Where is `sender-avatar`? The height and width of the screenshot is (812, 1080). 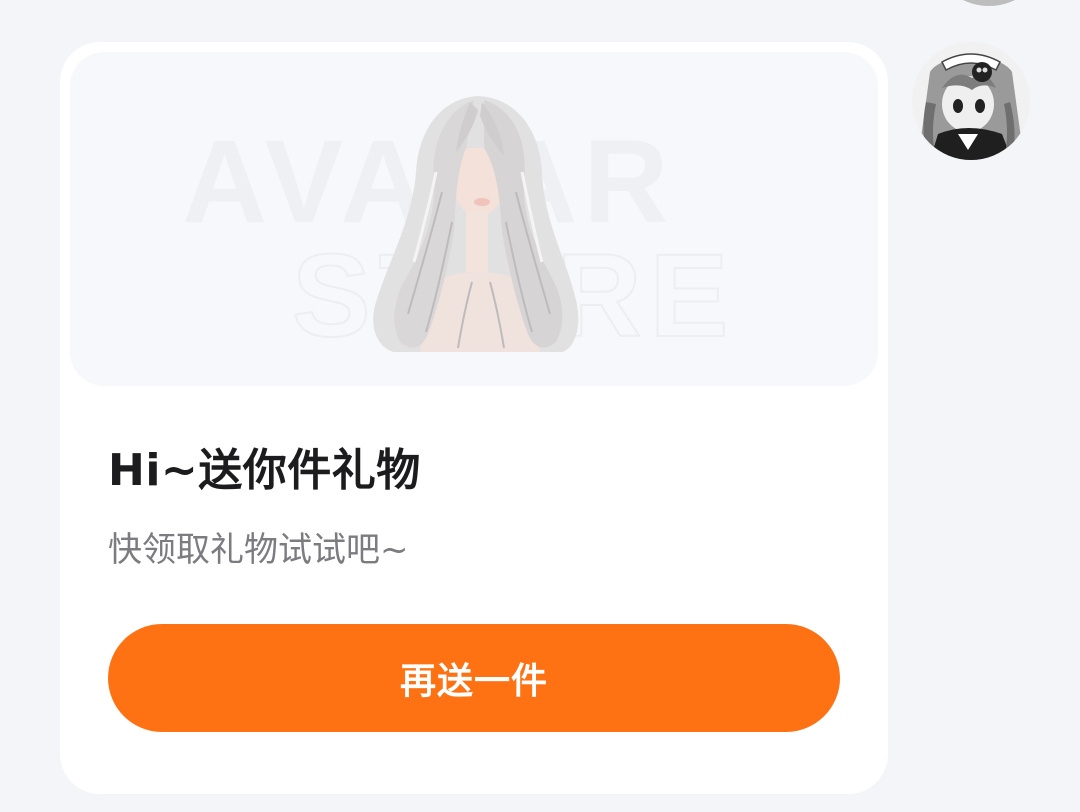 sender-avatar is located at coordinates (971, 101).